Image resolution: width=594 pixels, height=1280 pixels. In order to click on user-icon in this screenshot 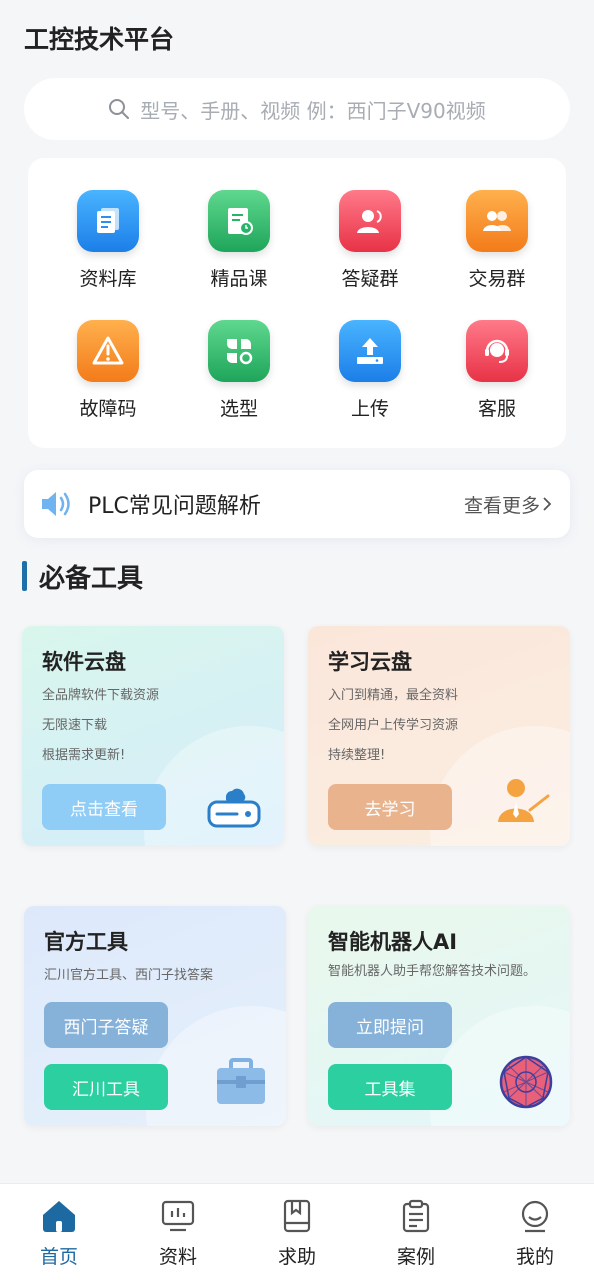, I will do `click(535, 1216)`.